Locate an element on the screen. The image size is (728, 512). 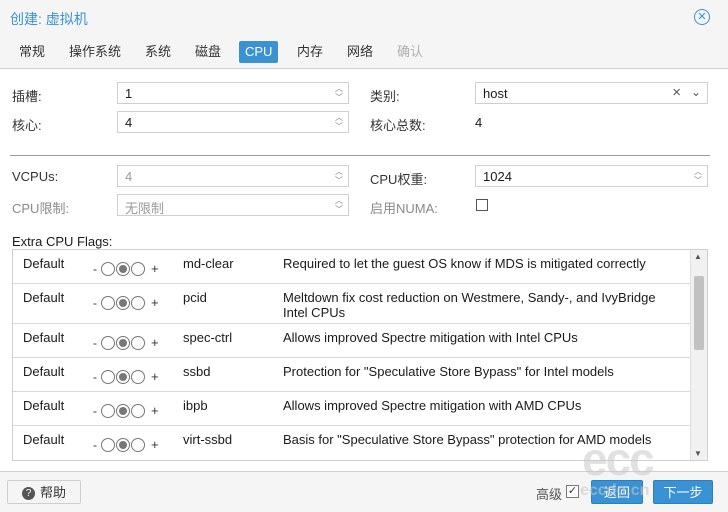
scrollbar-thumb is located at coordinates (699, 313).